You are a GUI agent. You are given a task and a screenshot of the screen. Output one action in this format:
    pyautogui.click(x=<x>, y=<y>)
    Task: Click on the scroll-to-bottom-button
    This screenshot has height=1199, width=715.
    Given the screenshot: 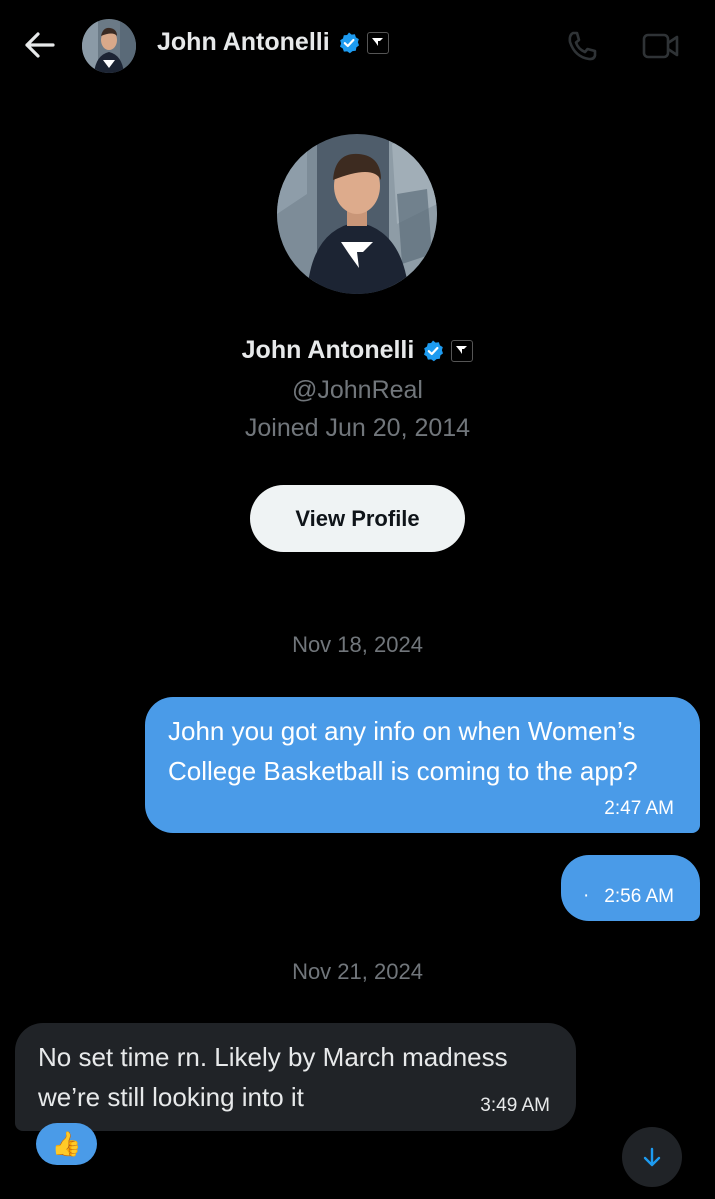 What is the action you would take?
    pyautogui.click(x=652, y=1157)
    